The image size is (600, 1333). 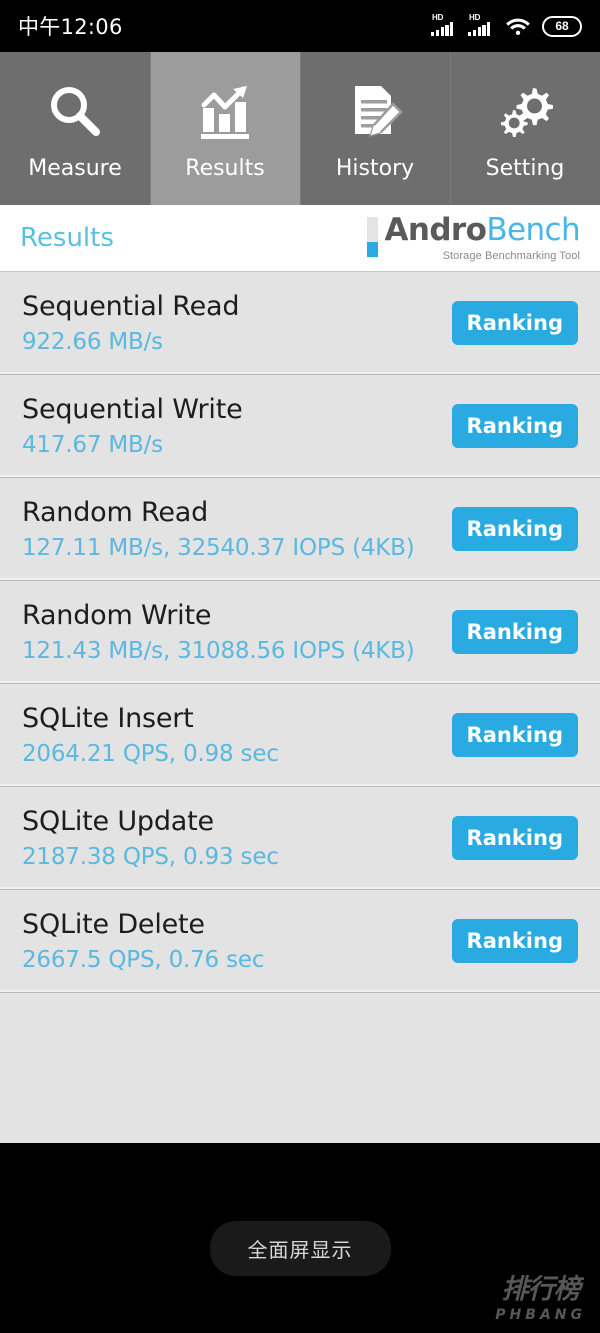 What do you see at coordinates (143, 960) in the screenshot?
I see `result-value: 2667.5 QPS, 0.76 sec` at bounding box center [143, 960].